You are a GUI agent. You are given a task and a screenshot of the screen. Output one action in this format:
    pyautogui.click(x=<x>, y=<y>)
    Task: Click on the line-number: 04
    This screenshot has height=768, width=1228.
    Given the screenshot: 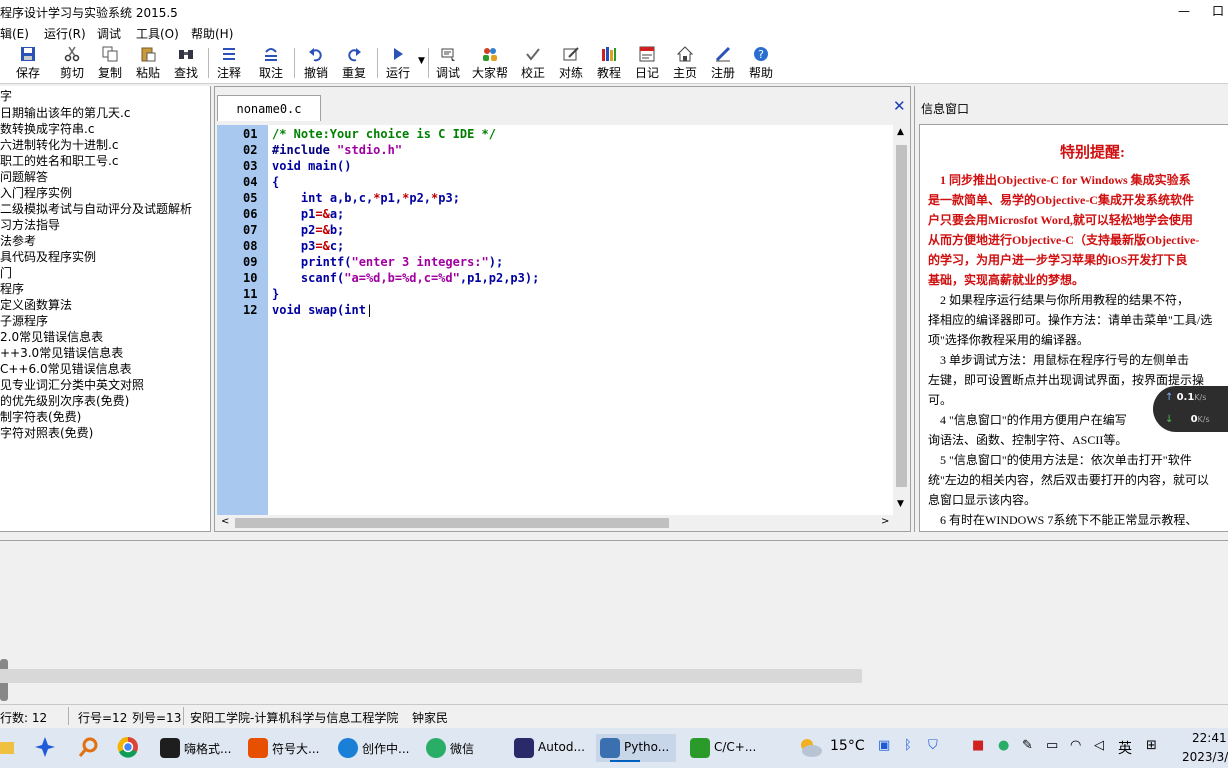 What is the action you would take?
    pyautogui.click(x=250, y=182)
    